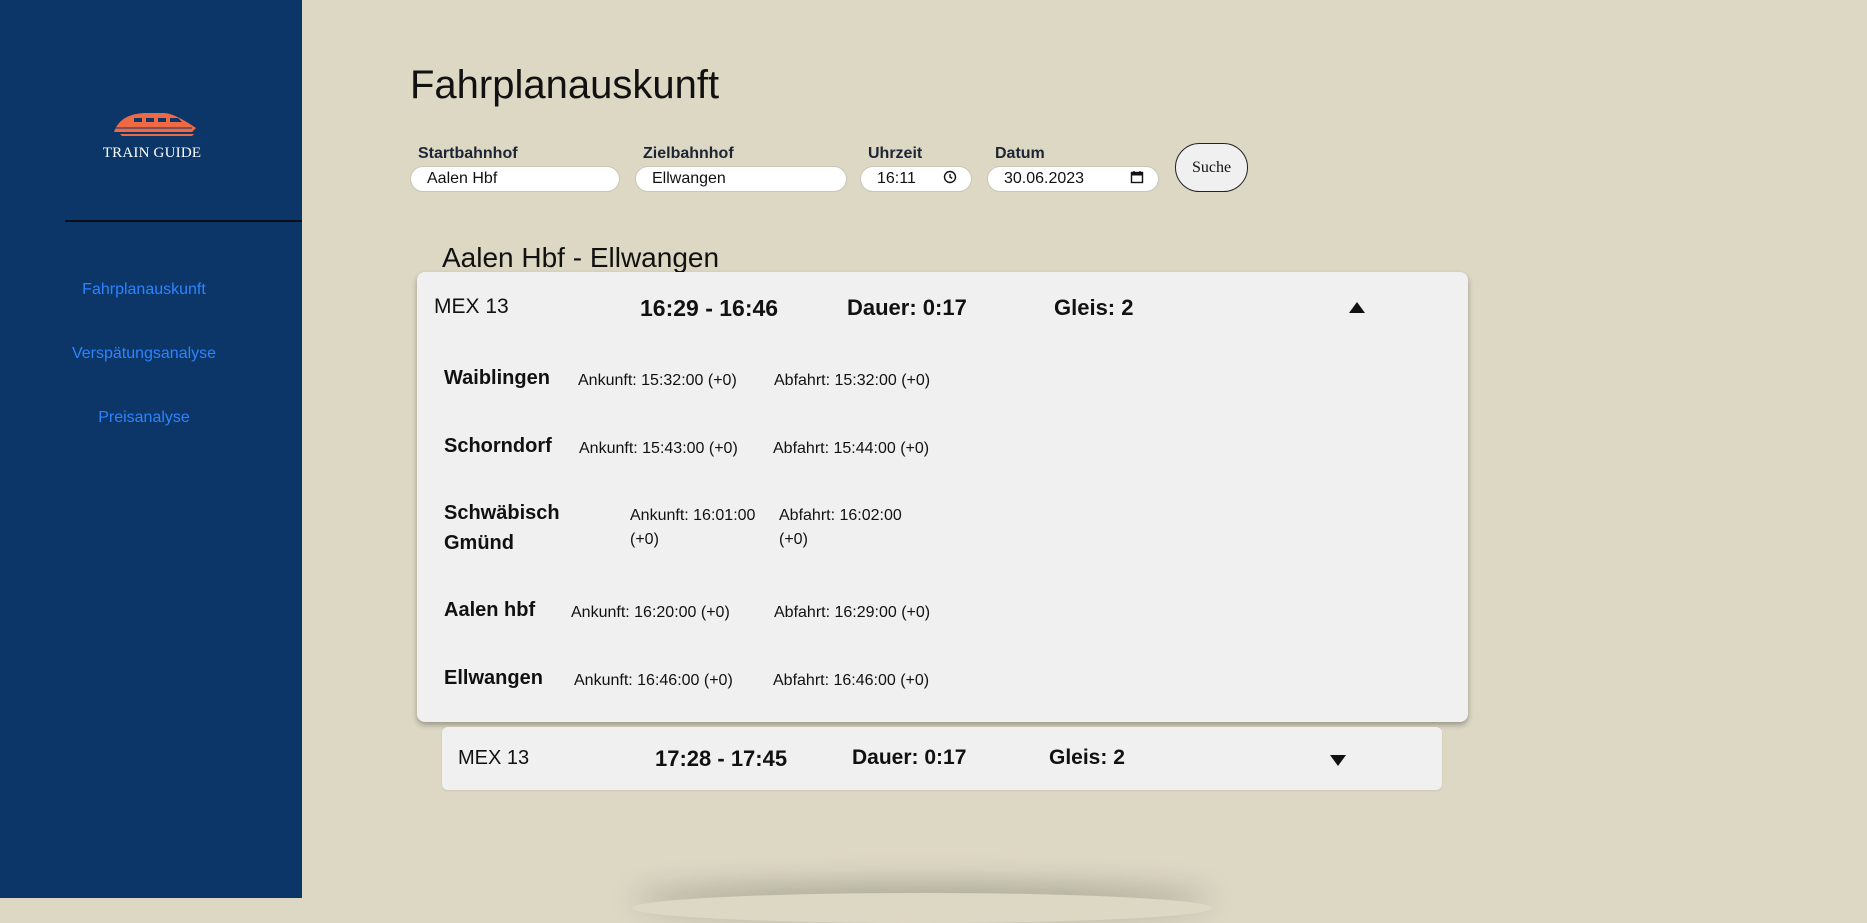 This screenshot has height=923, width=1867. Describe the element at coordinates (152, 153) in the screenshot. I see `logo-text: TRAIN GUIDE` at that location.